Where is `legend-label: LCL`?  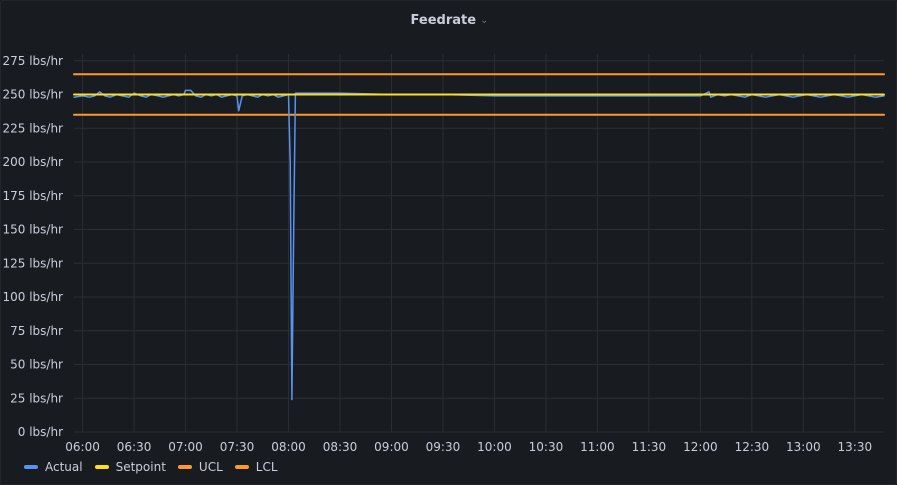
legend-label: LCL is located at coordinates (266, 467).